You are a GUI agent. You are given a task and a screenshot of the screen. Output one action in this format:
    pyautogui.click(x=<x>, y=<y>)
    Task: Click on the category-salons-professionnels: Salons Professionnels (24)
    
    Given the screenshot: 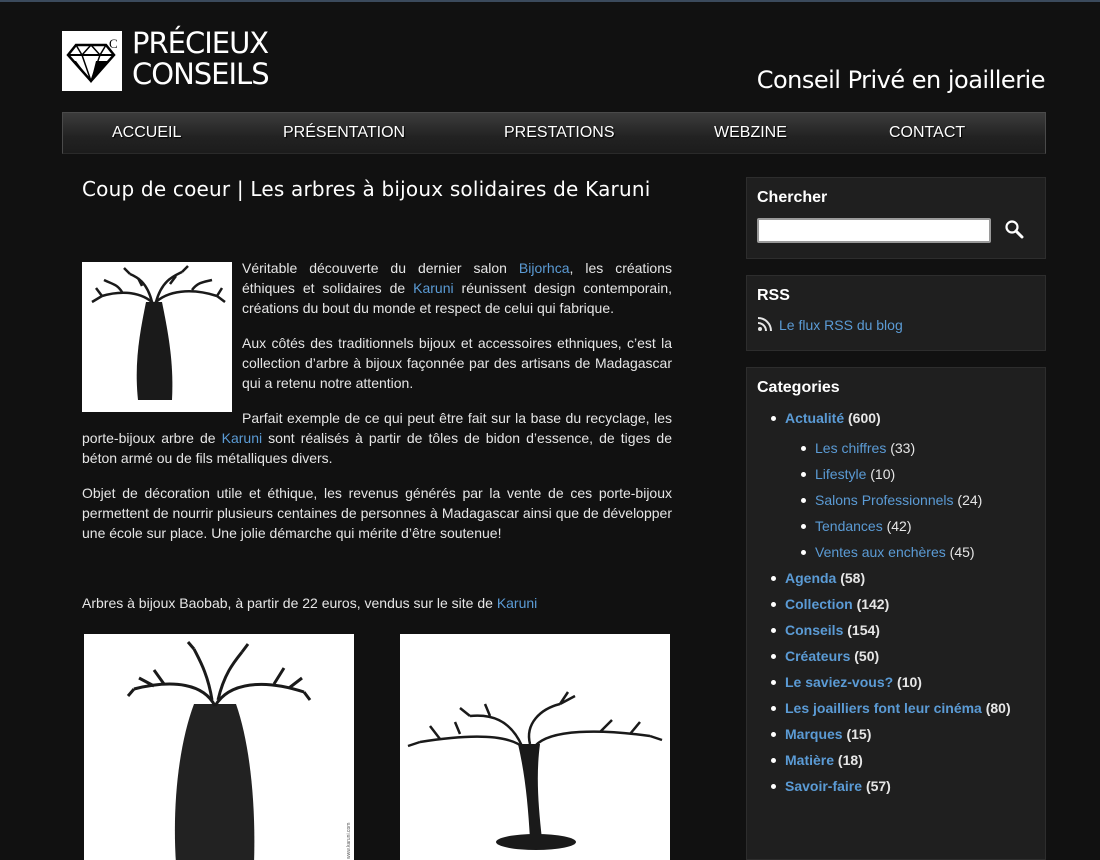 What is the action you would take?
    pyautogui.click(x=891, y=500)
    